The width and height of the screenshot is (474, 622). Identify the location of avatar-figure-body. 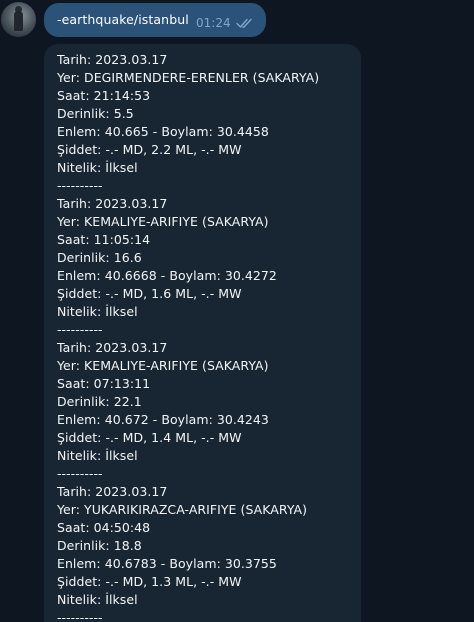
(18, 21).